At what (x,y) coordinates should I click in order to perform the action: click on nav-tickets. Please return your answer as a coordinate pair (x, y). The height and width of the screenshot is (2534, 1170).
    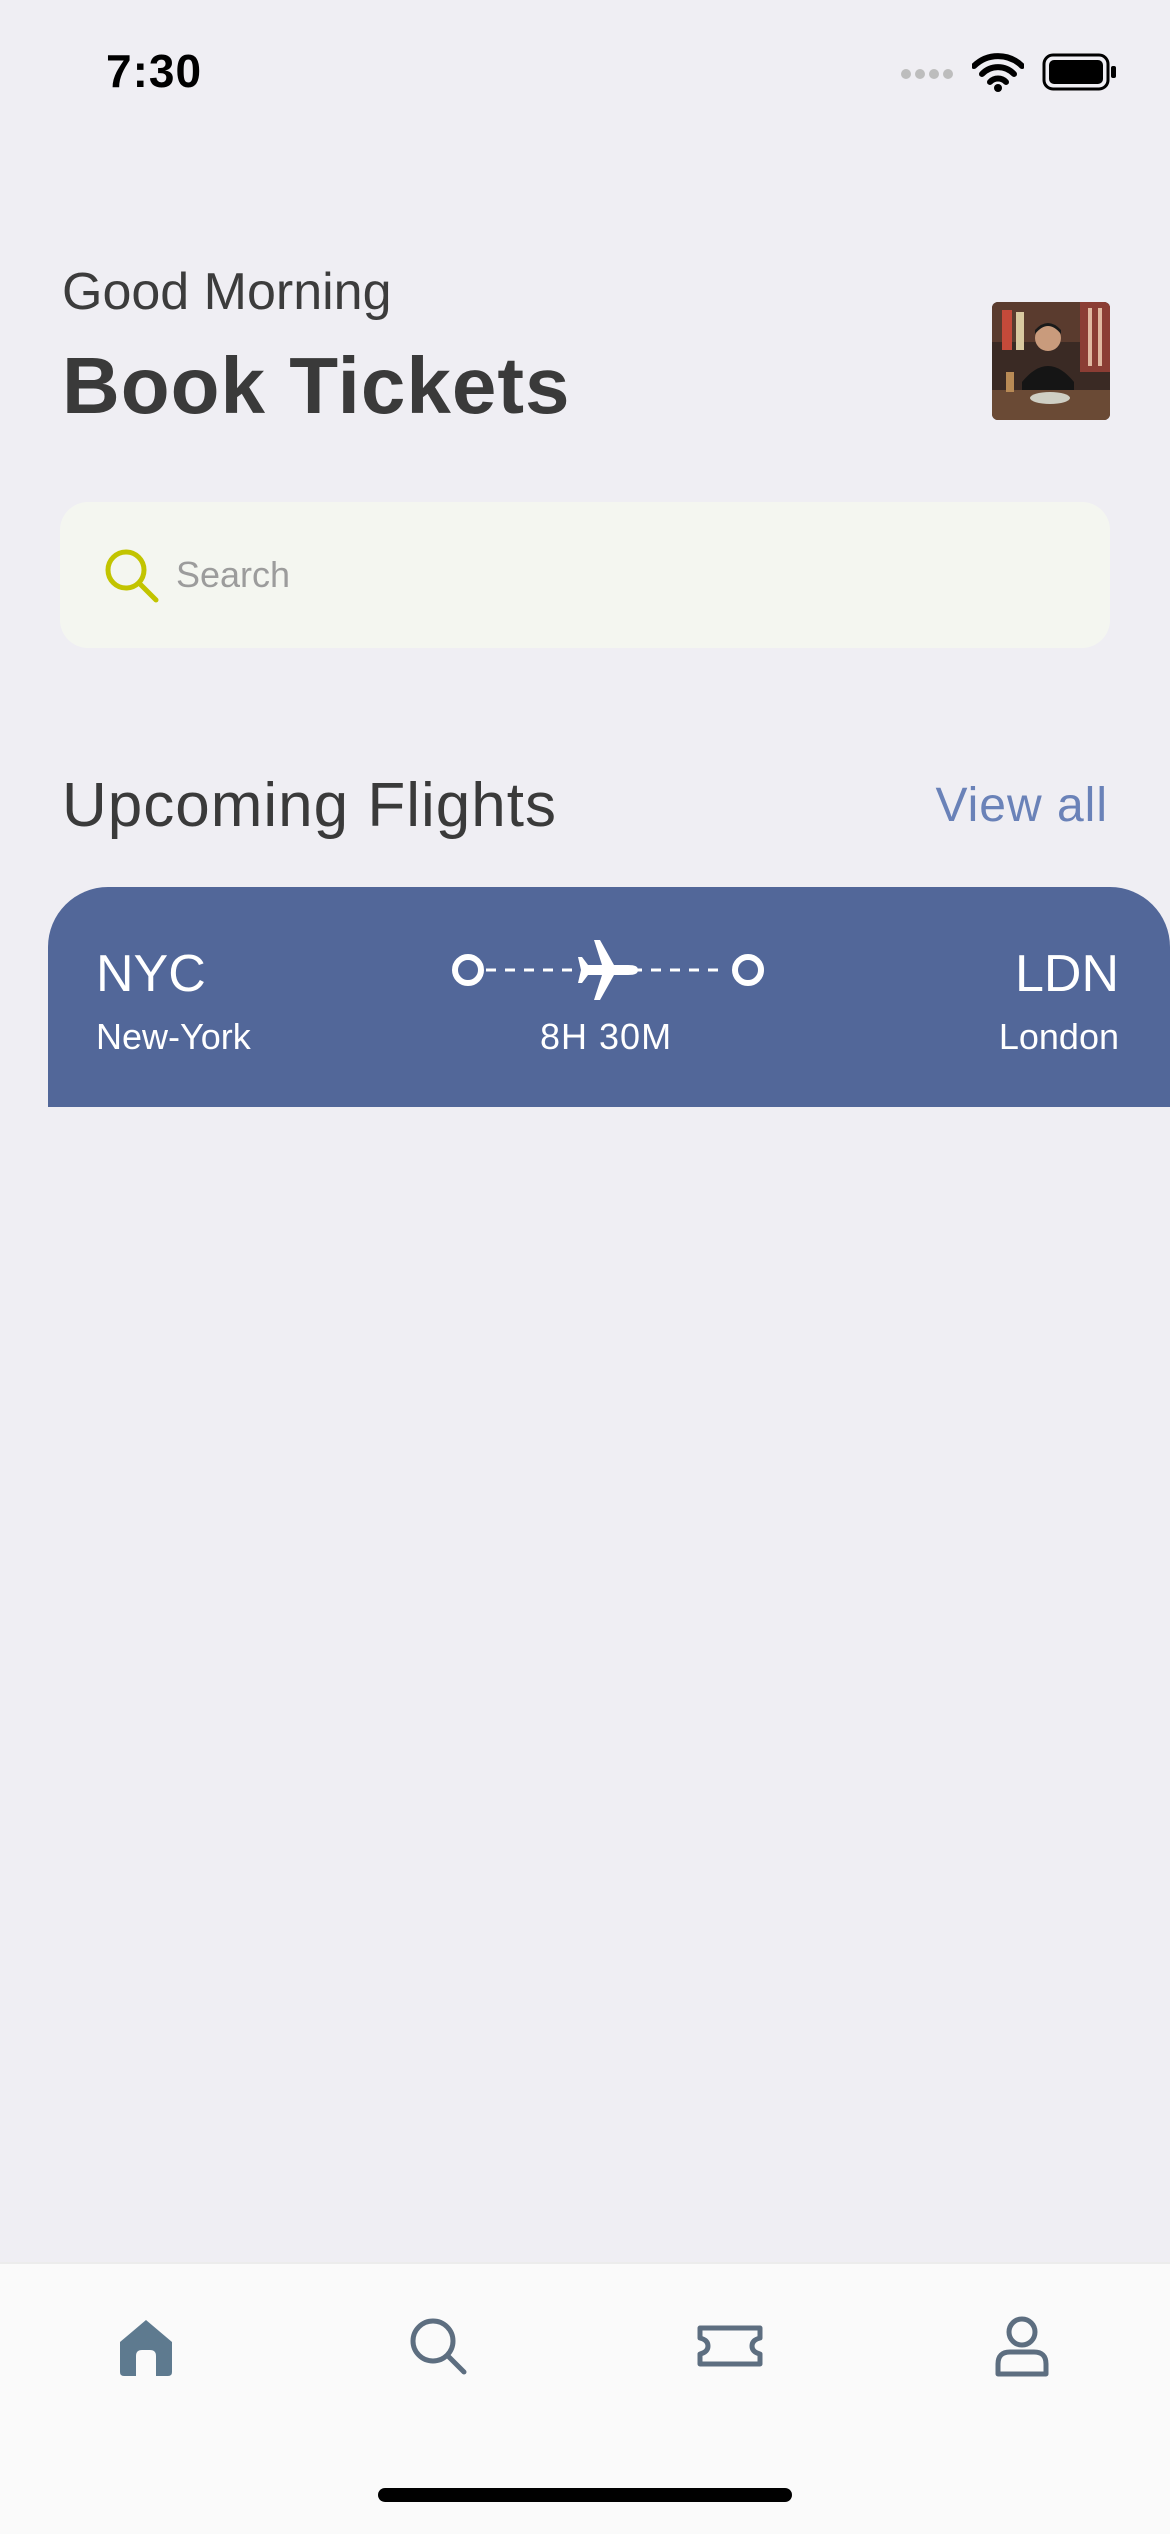
    Looking at the image, I should click on (730, 2346).